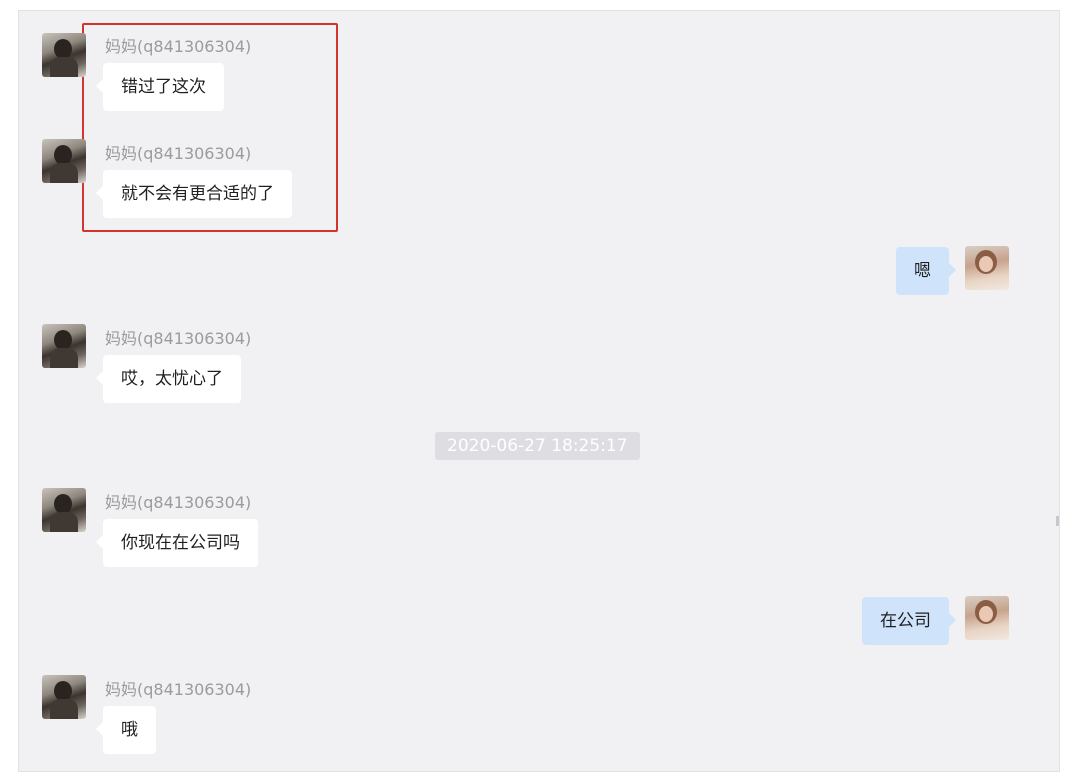  Describe the element at coordinates (126, 730) in the screenshot. I see `message-bubble: 哦` at that location.